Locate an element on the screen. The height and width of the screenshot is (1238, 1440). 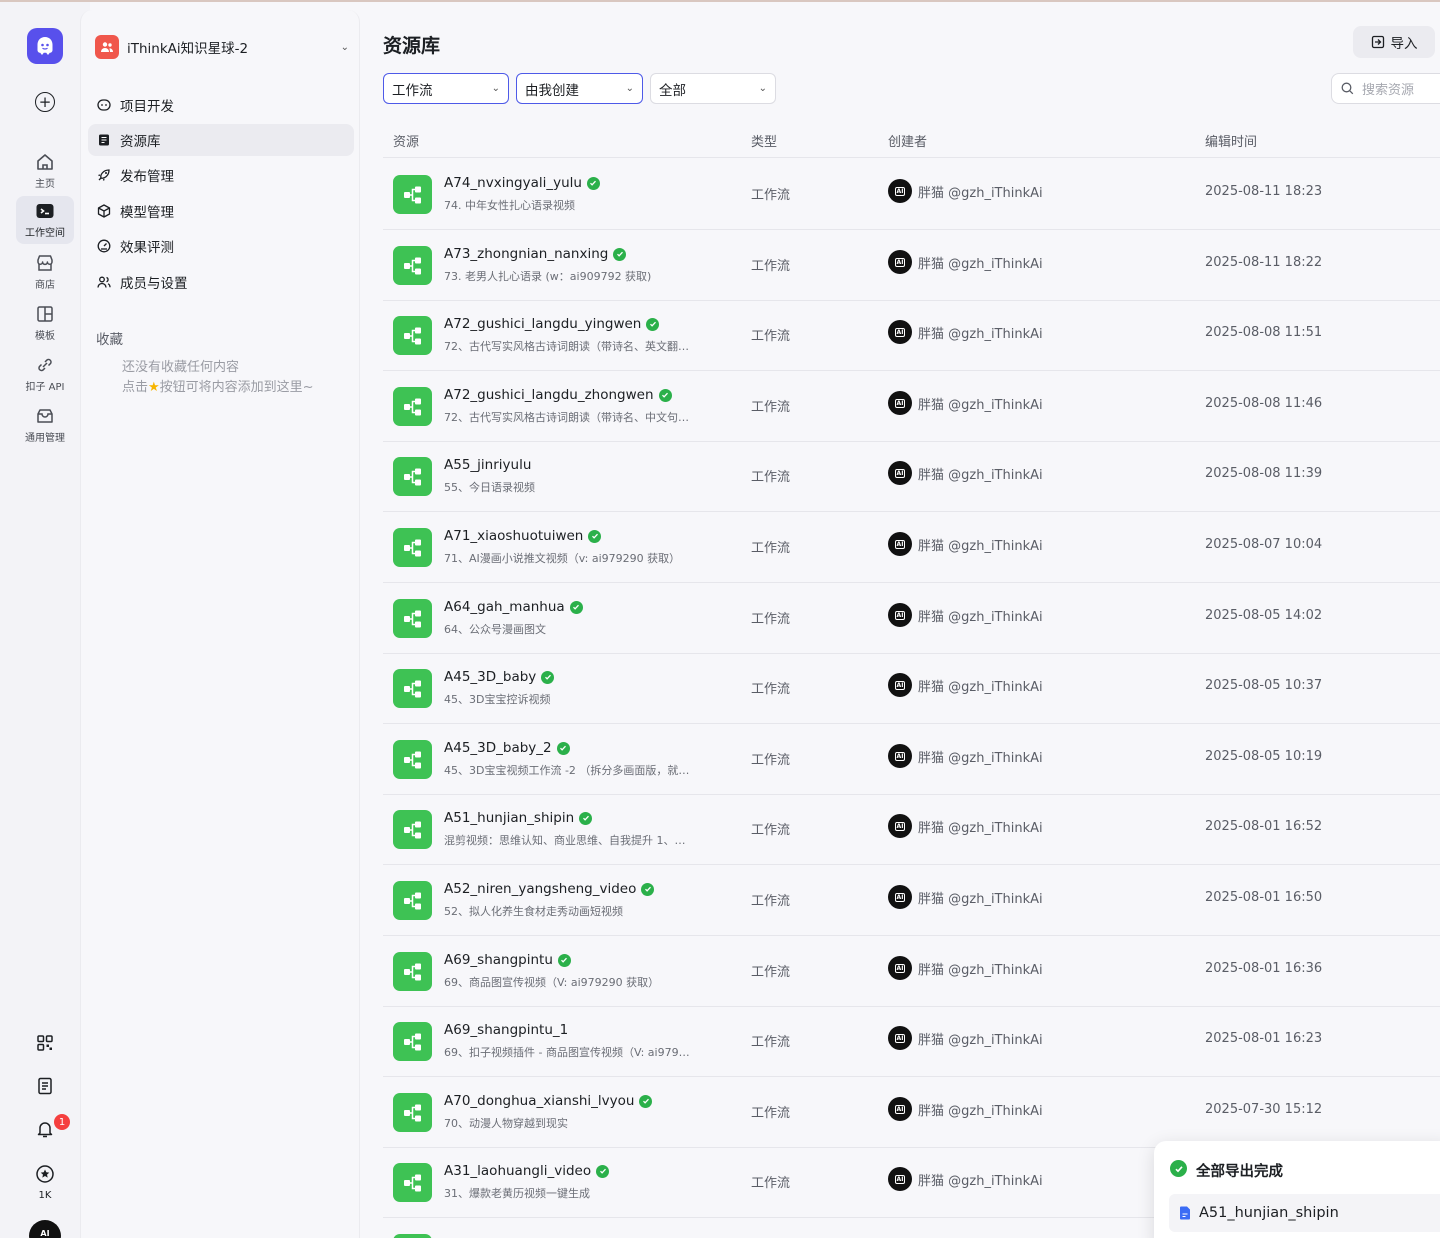
create-icon: + is located at coordinates (45, 102).